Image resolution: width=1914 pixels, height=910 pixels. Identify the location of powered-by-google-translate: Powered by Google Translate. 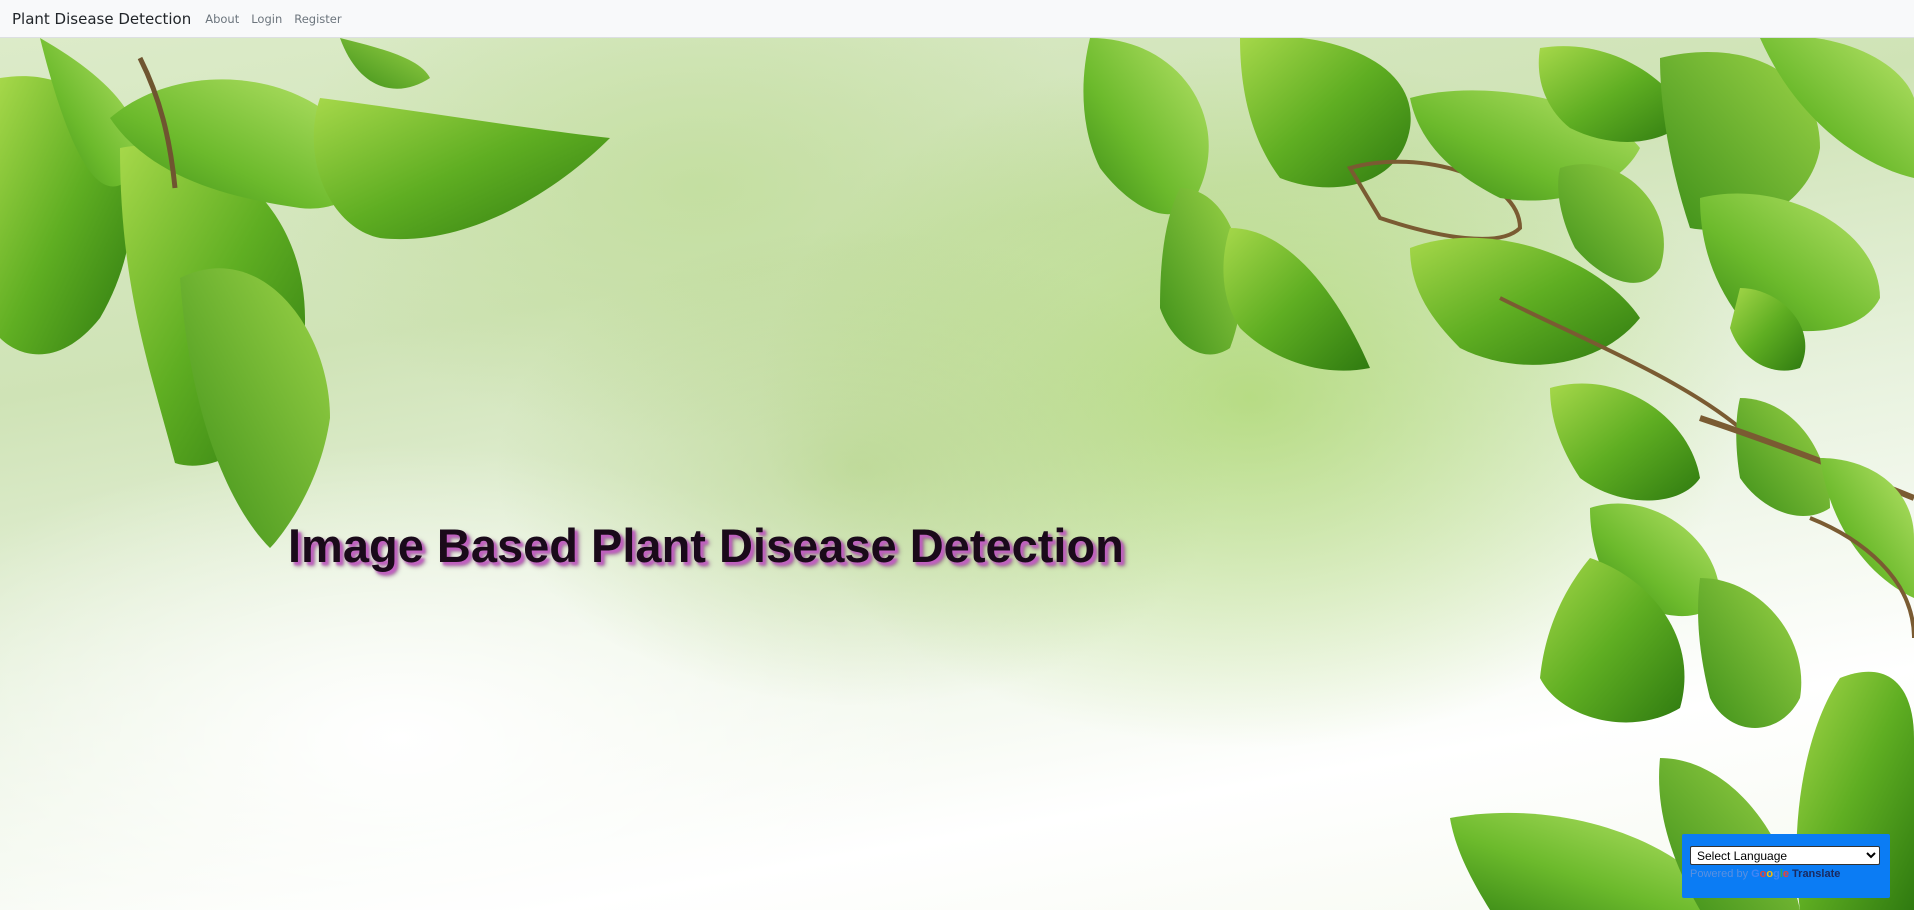
(1786, 874).